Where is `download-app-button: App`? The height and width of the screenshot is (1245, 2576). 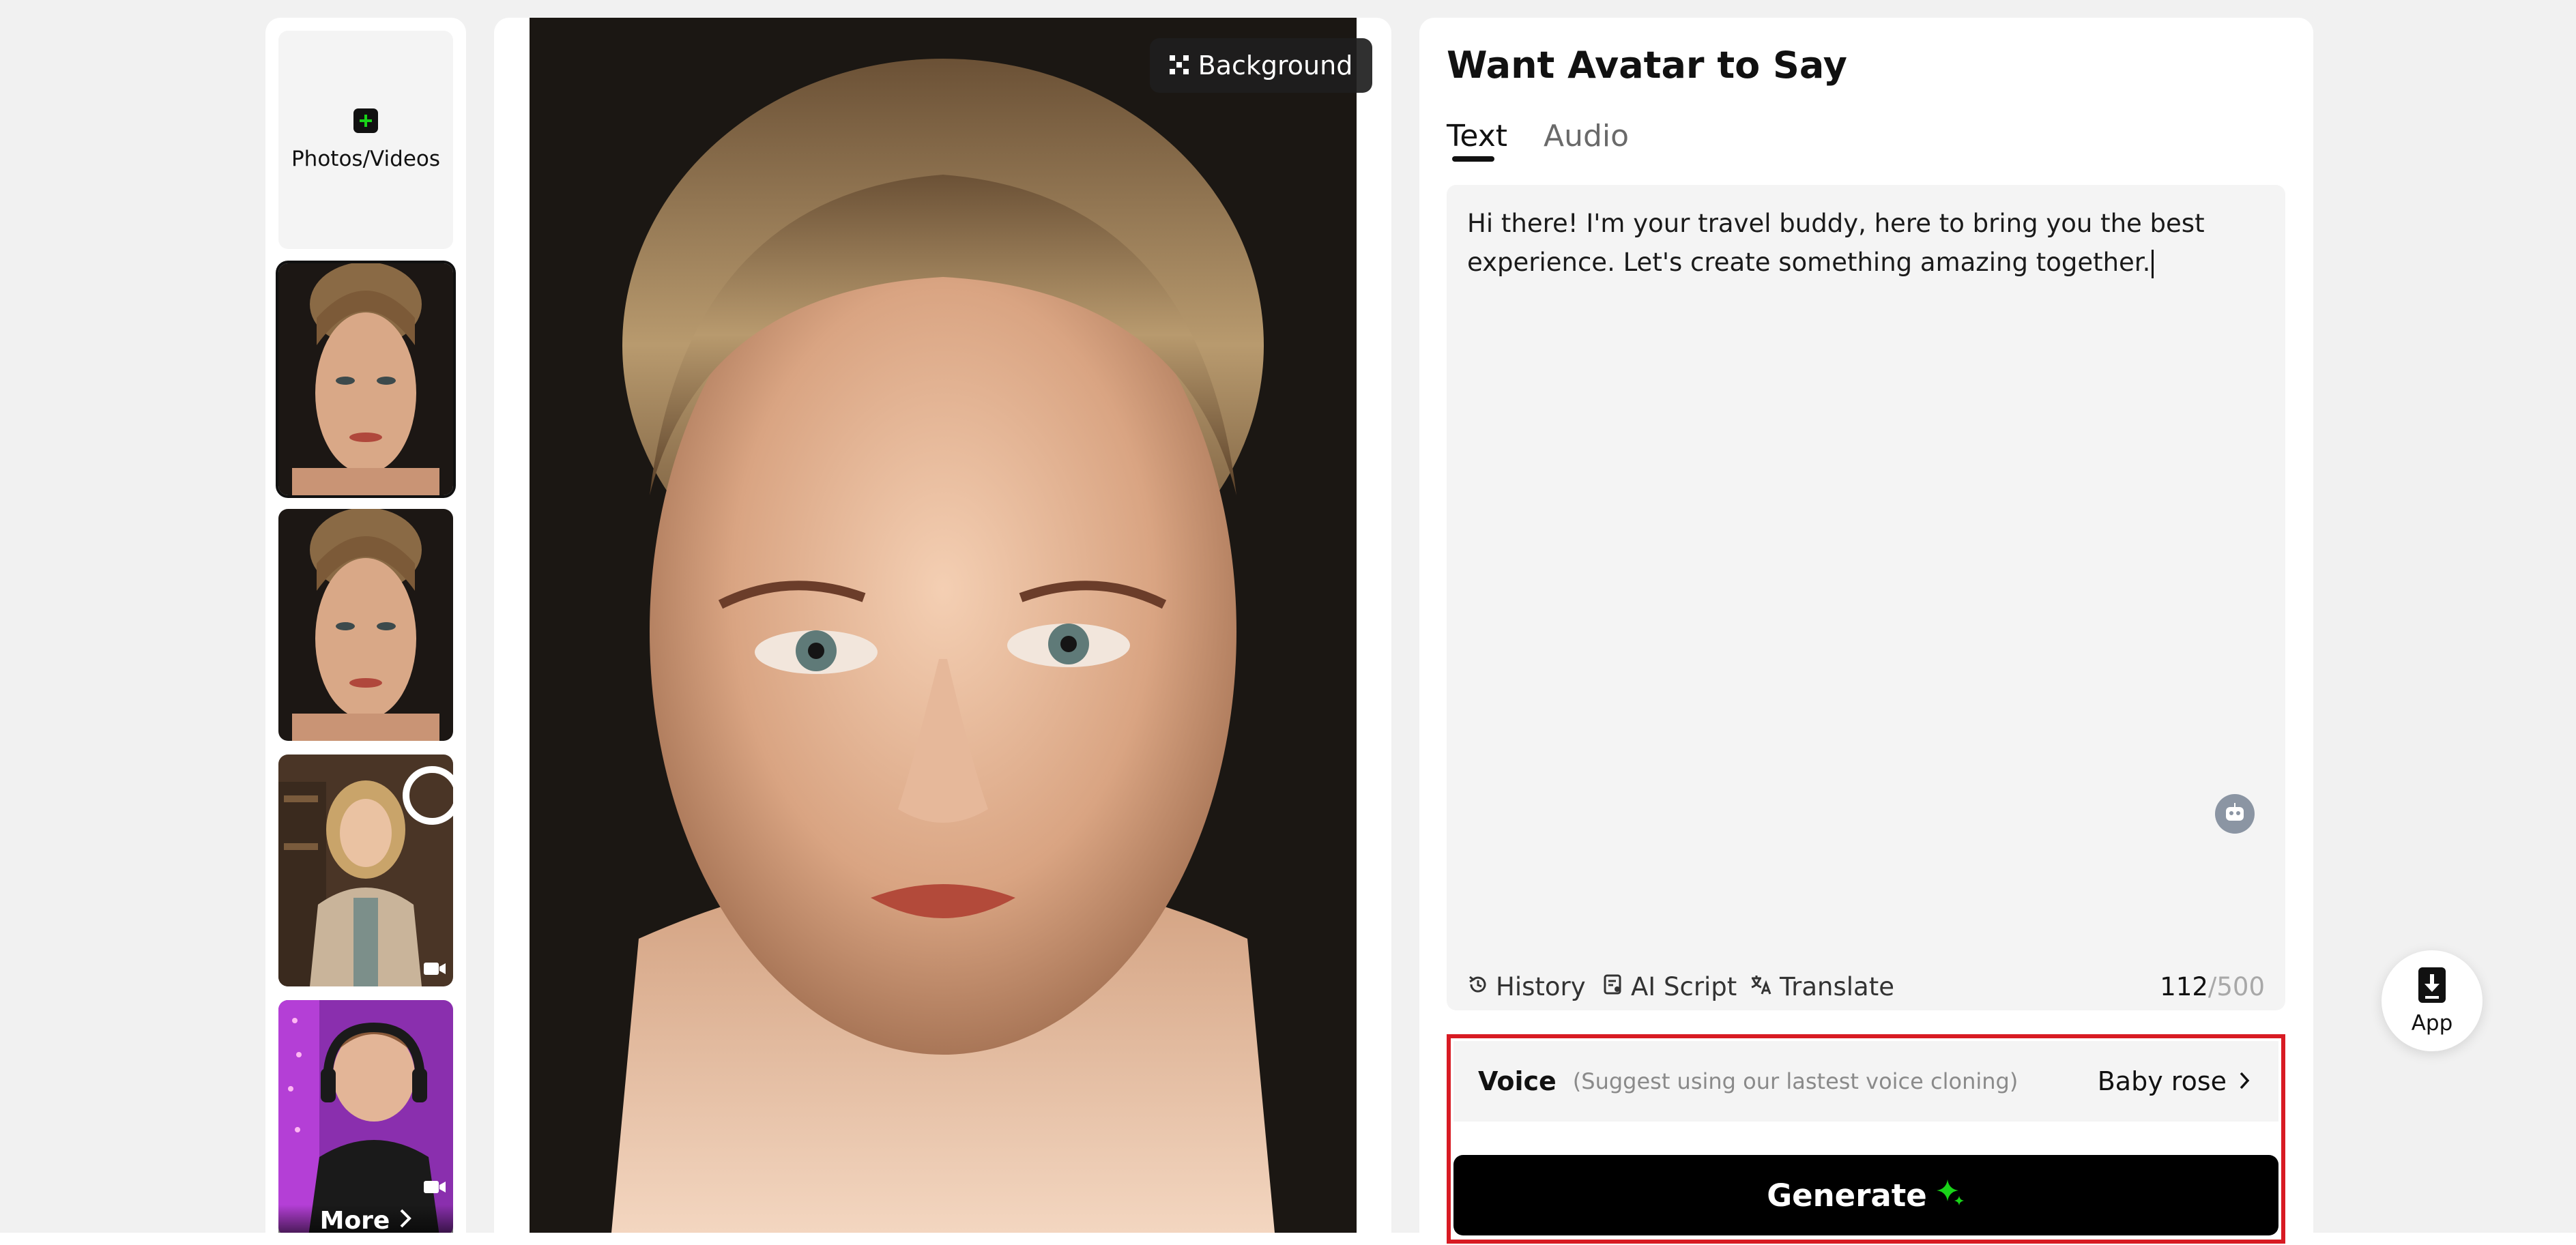
download-app-button: App is located at coordinates (2432, 1000).